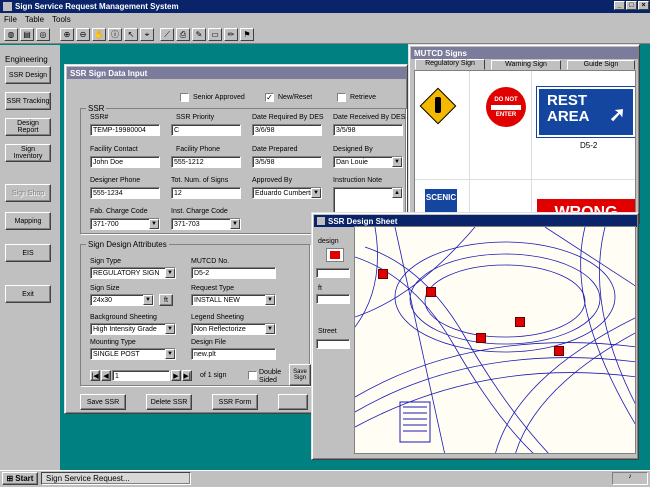 Image resolution: width=650 pixels, height=487 pixels. Describe the element at coordinates (167, 34) in the screenshot. I see `polyline-icon: ⟋` at that location.